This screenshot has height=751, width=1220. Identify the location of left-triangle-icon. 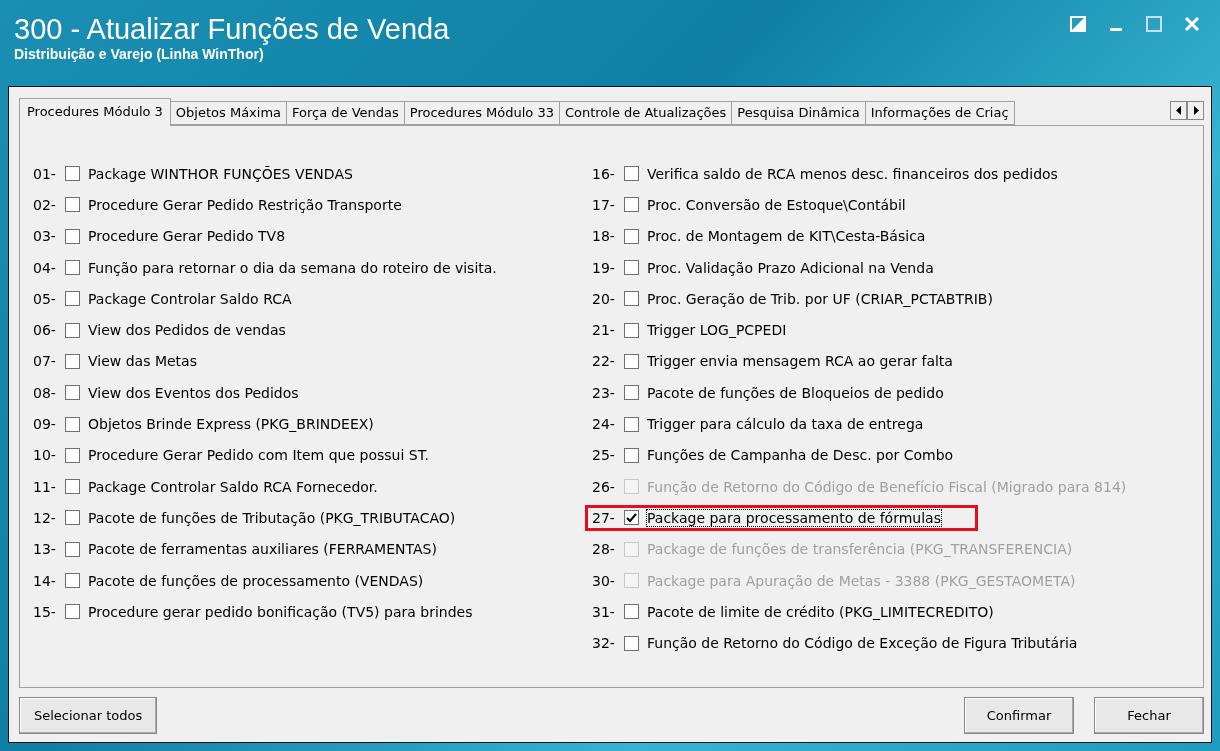
(1178, 110).